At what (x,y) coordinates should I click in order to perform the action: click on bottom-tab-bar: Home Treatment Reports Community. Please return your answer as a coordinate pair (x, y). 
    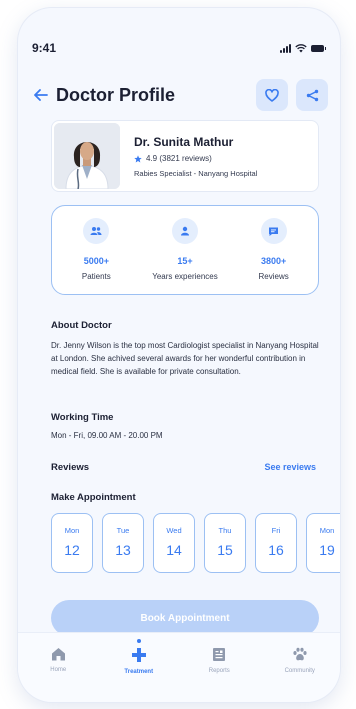
    Looking at the image, I should click on (179, 667).